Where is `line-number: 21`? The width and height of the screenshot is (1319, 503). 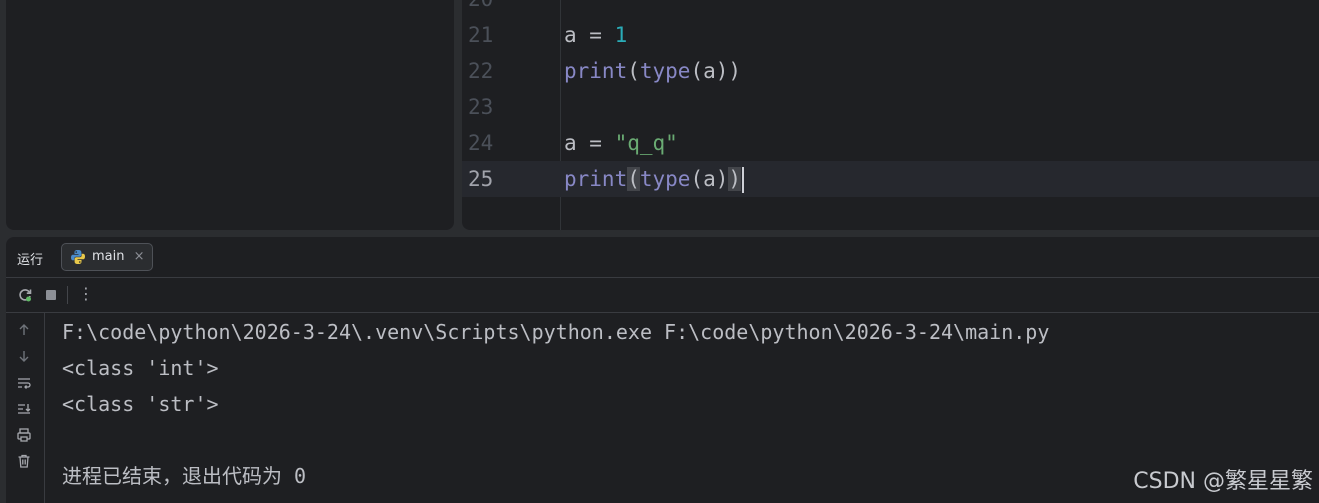 line-number: 21 is located at coordinates (481, 35).